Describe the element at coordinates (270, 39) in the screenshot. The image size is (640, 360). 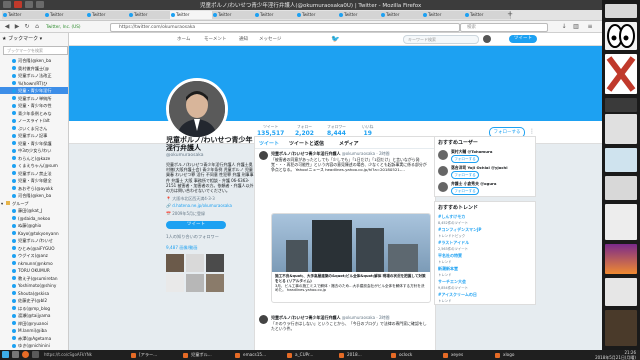
I see `nav-messages: メッセージ` at that location.